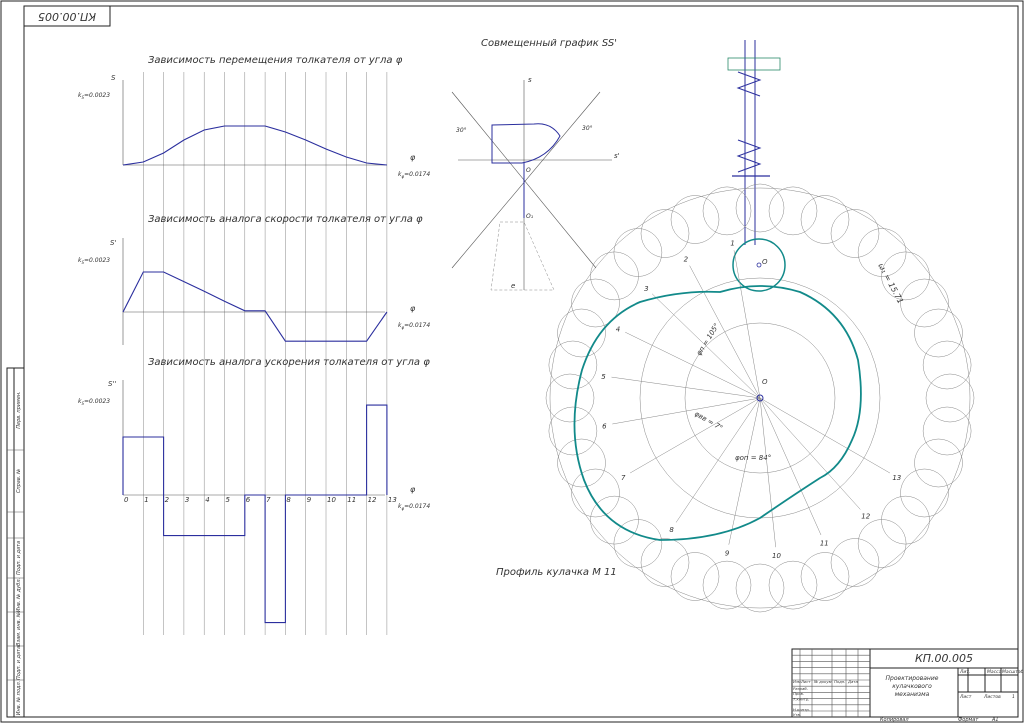 The image size is (1024, 723). Describe the element at coordinates (19, 595) in the screenshot. I see `side-label-4: Инв. № дубл.` at that location.